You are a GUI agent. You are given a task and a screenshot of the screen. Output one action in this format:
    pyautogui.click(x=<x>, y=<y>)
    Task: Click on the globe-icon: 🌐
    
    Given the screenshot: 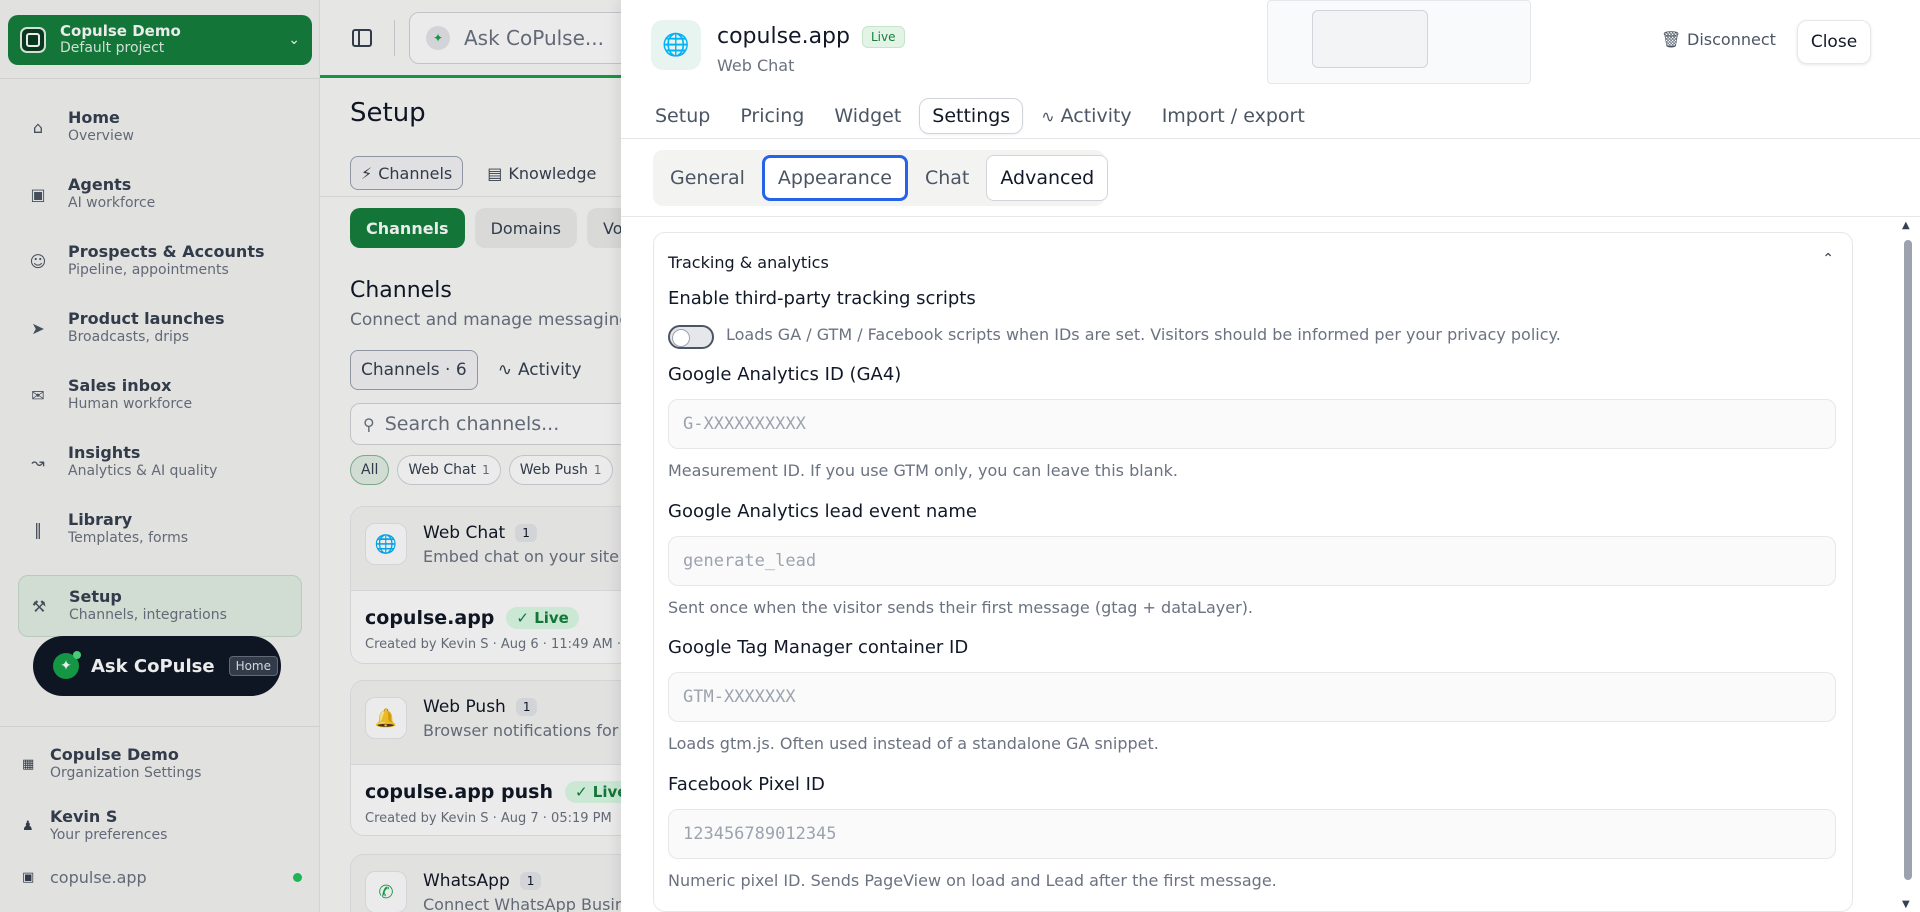 What is the action you would take?
    pyautogui.click(x=676, y=45)
    